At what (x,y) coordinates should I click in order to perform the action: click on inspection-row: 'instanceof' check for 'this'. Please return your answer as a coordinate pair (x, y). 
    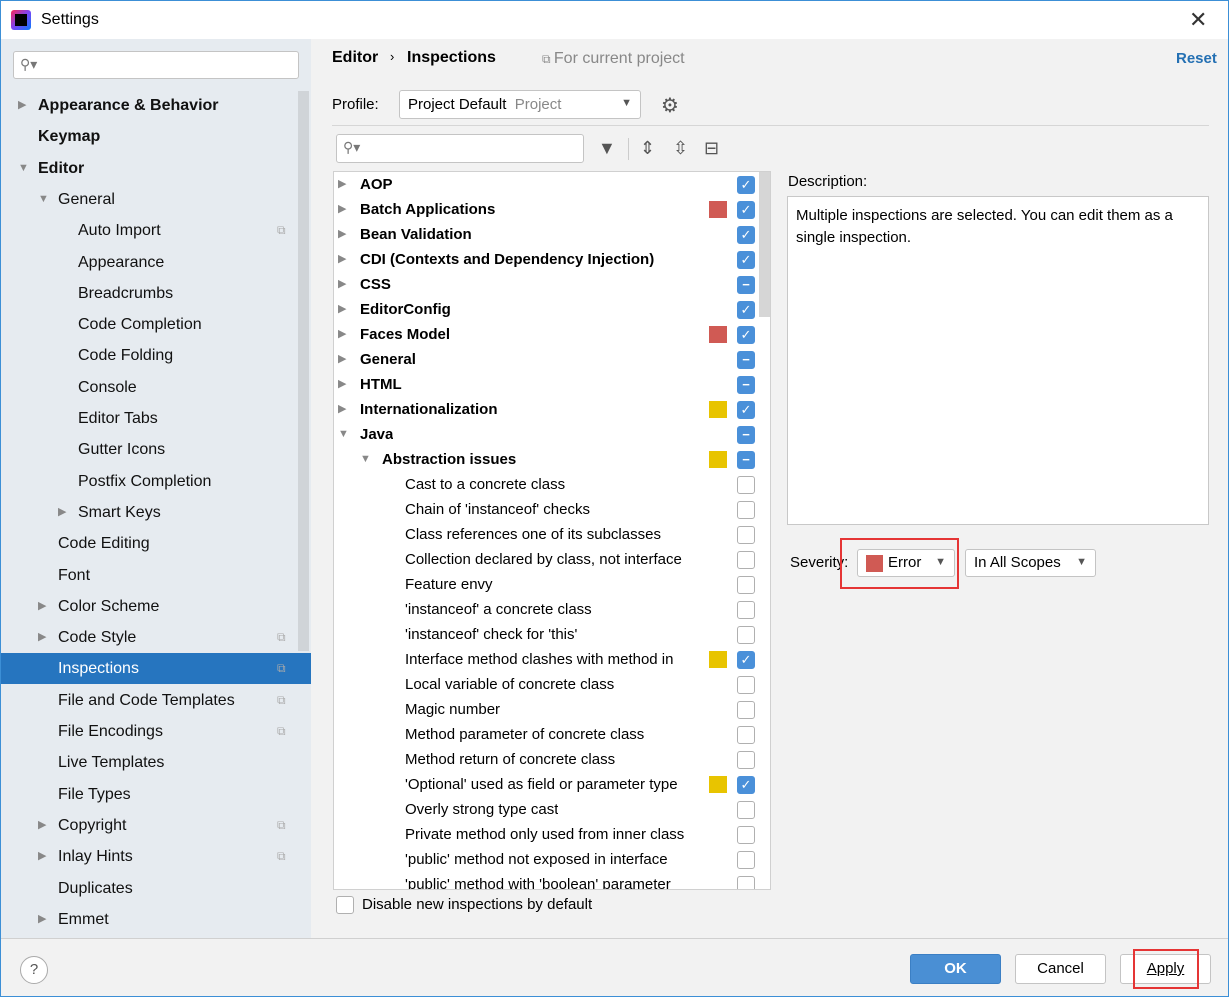
    Looking at the image, I should click on (546, 634).